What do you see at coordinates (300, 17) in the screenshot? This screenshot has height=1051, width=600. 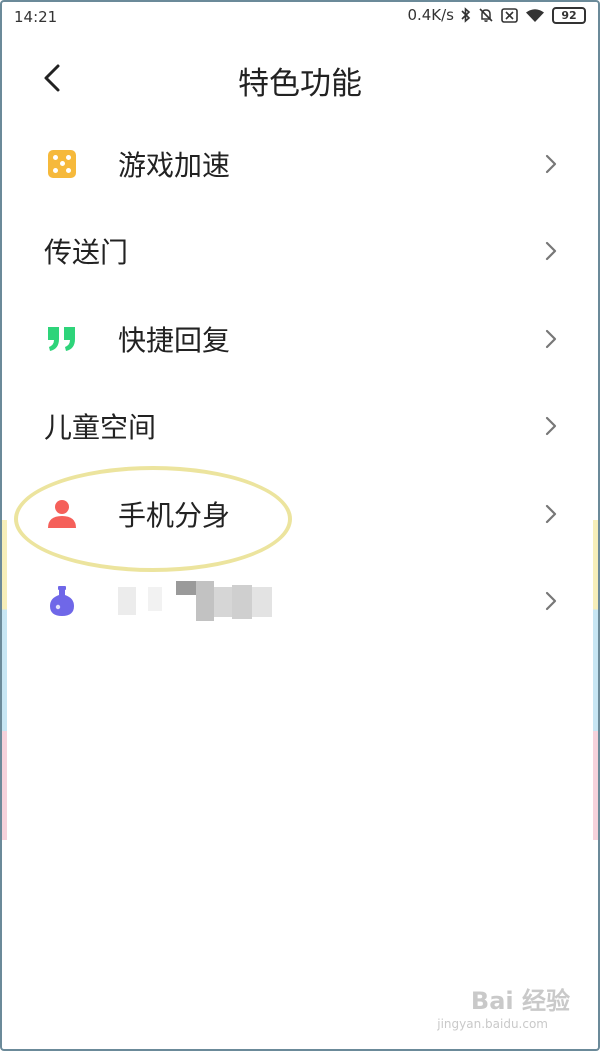 I see `status-bar: 14:21 0.4K/s 92` at bounding box center [300, 17].